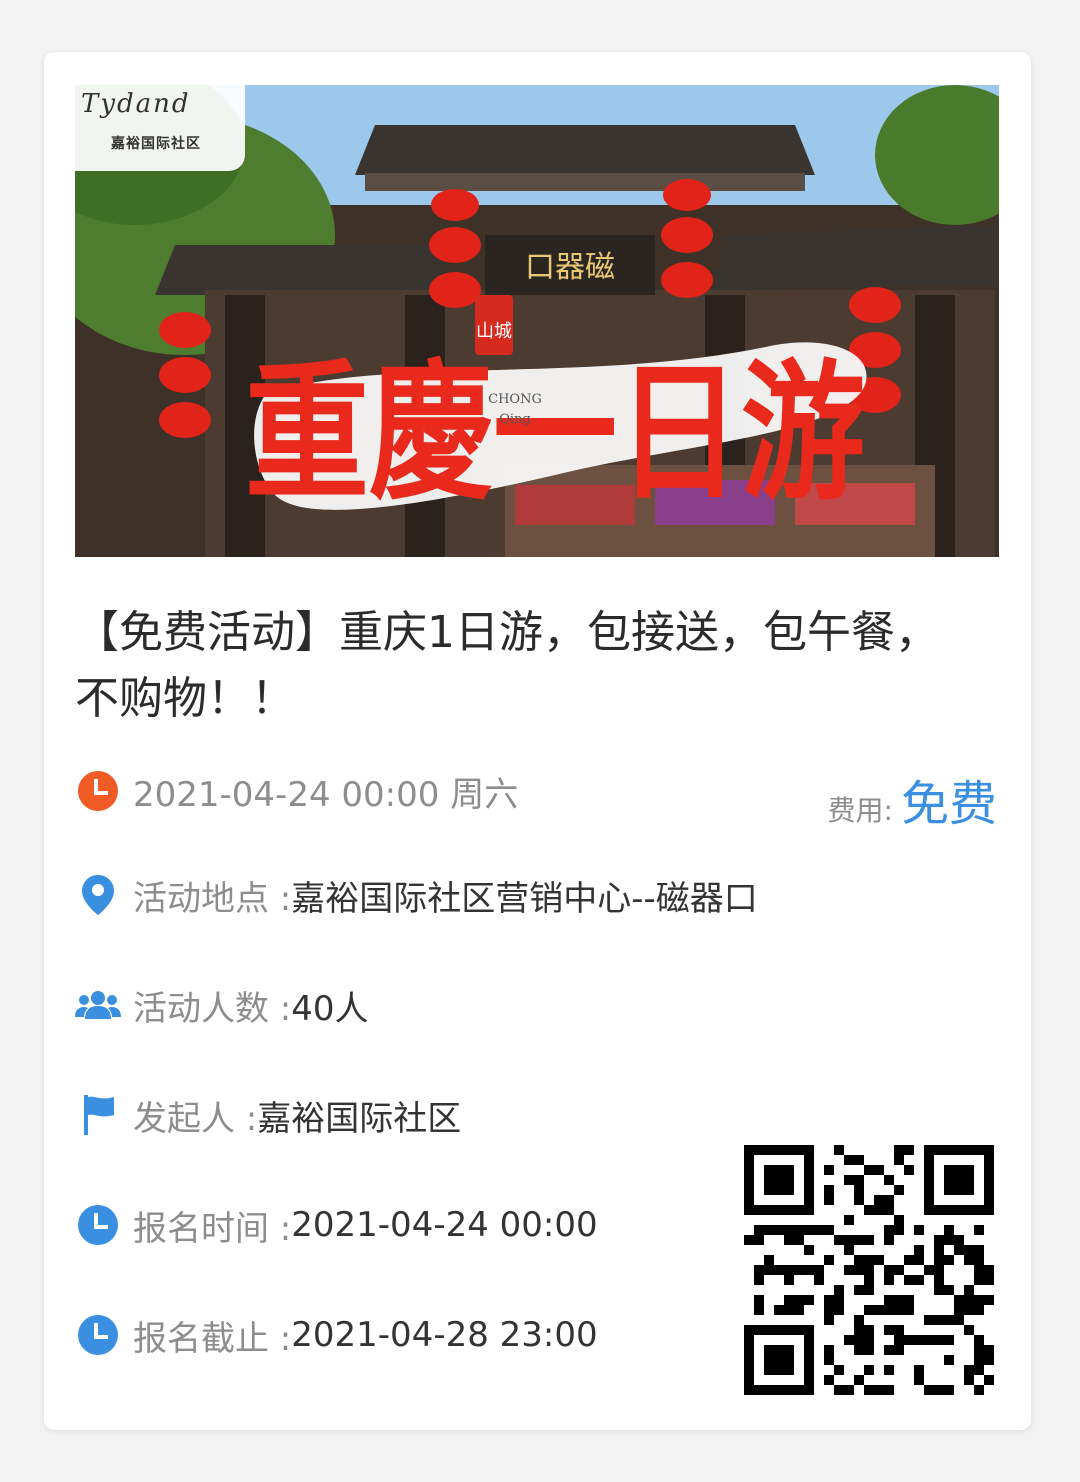 The image size is (1080, 1482). I want to click on qr-code, so click(869, 1270).